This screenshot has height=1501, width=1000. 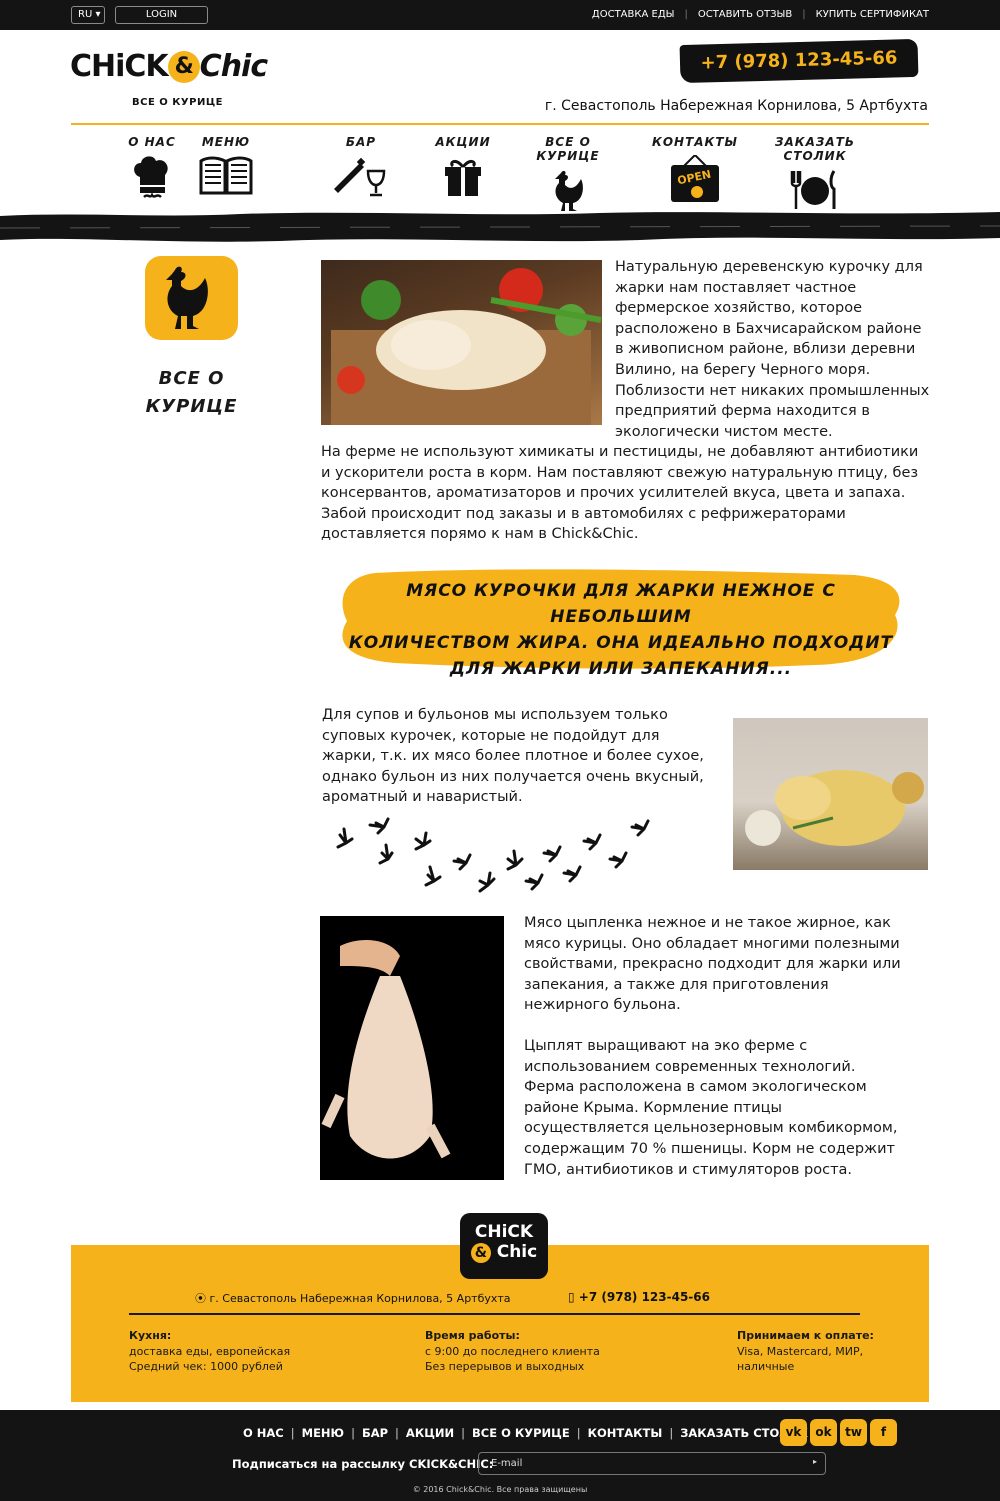 I want to click on twitter-icon: tw, so click(x=853, y=1432).